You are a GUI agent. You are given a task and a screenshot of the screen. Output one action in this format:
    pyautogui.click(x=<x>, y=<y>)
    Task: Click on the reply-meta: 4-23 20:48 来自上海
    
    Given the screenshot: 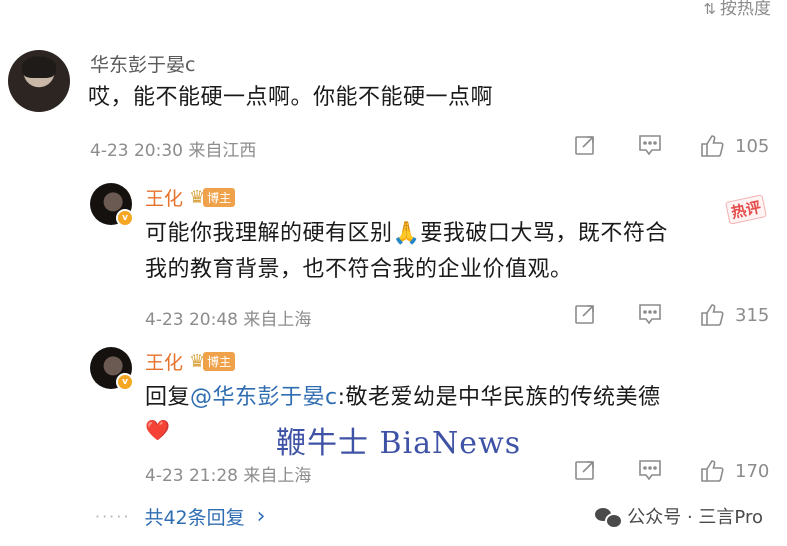 What is the action you would take?
    pyautogui.click(x=228, y=317)
    